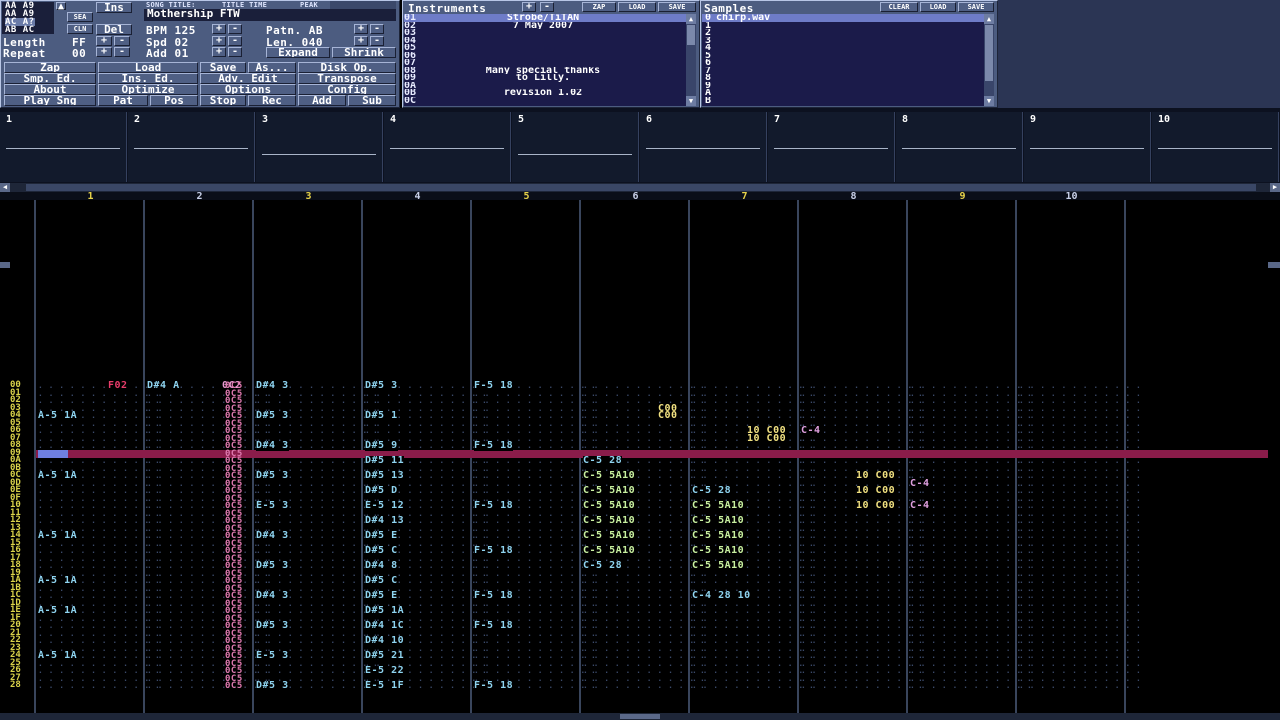 Image resolution: width=1280 pixels, height=720 pixels. I want to click on note-cell: F02, so click(118, 386).